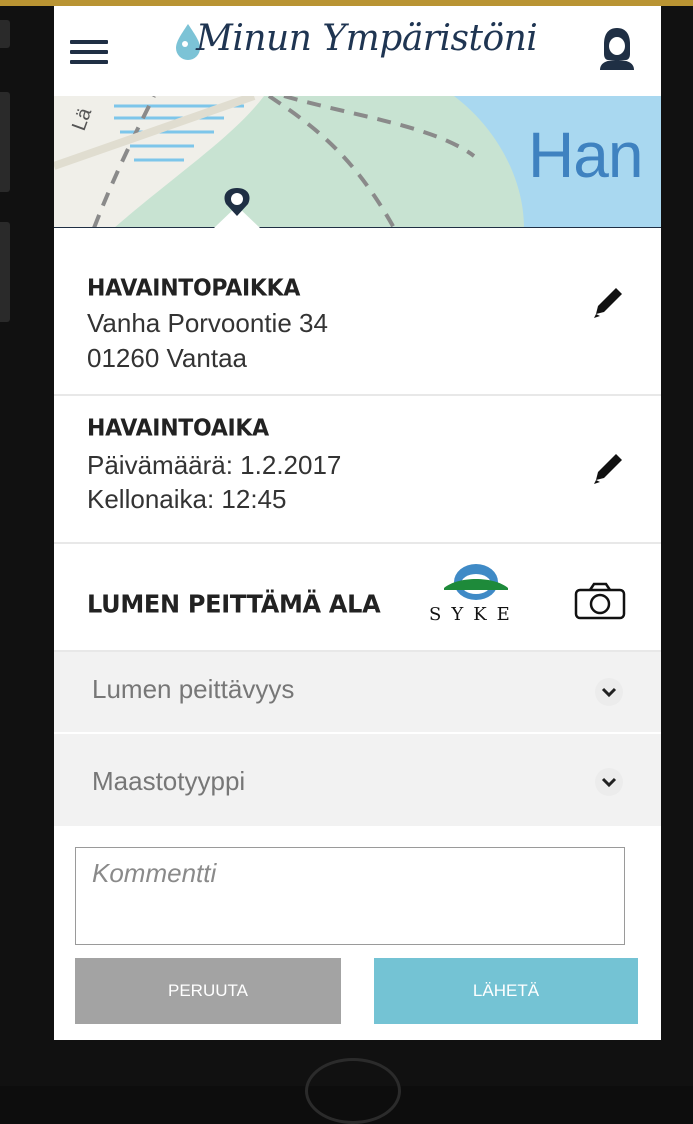 The height and width of the screenshot is (1124, 693). Describe the element at coordinates (357, 162) in the screenshot. I see `map-view: Lä Han` at that location.